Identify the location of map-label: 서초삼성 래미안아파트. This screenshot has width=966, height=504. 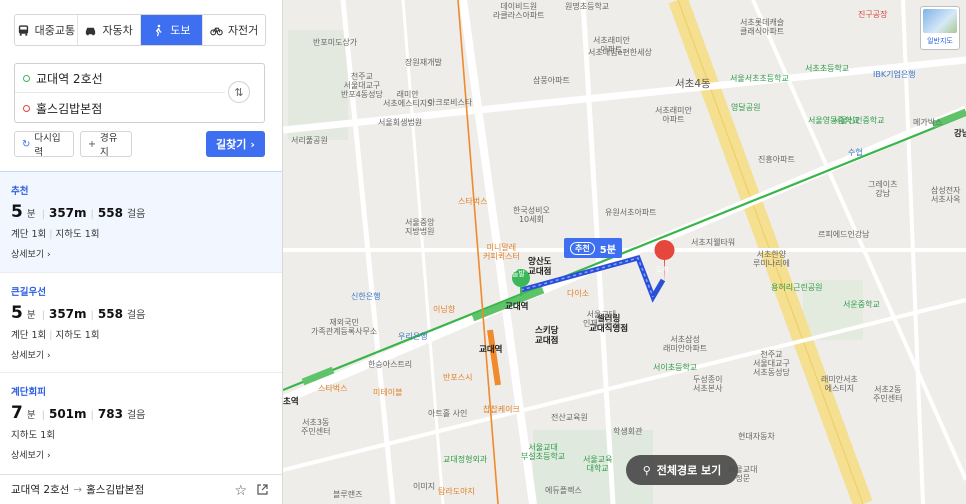
(685, 344).